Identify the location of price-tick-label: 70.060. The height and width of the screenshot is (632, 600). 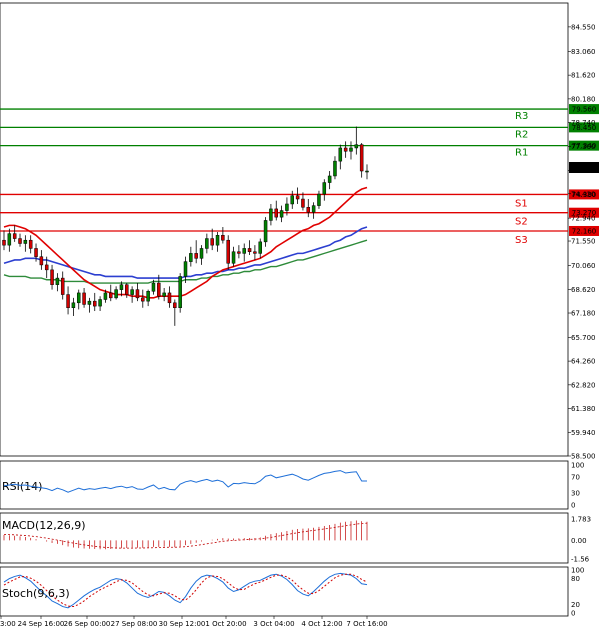
(583, 266).